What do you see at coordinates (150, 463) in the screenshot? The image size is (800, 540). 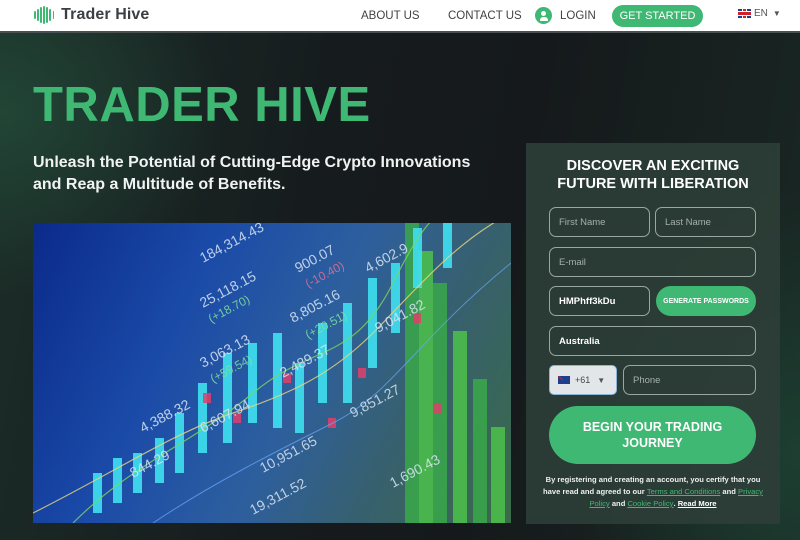 I see `board-number: 844.29` at bounding box center [150, 463].